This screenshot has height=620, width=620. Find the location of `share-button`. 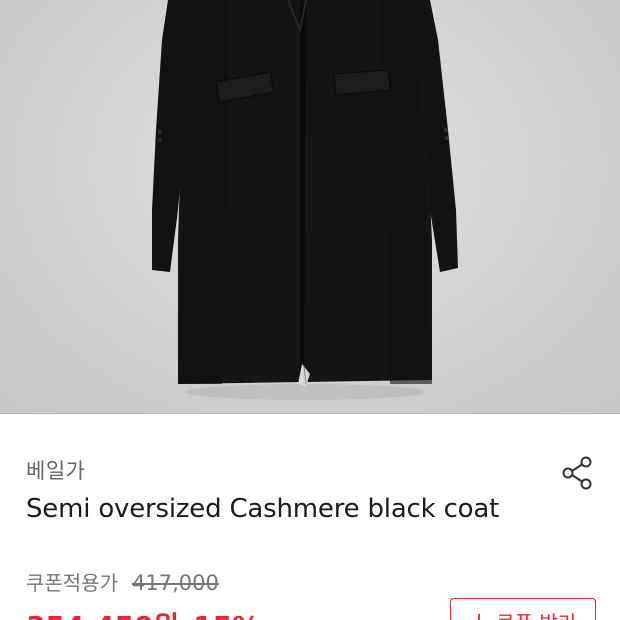

share-button is located at coordinates (578, 473).